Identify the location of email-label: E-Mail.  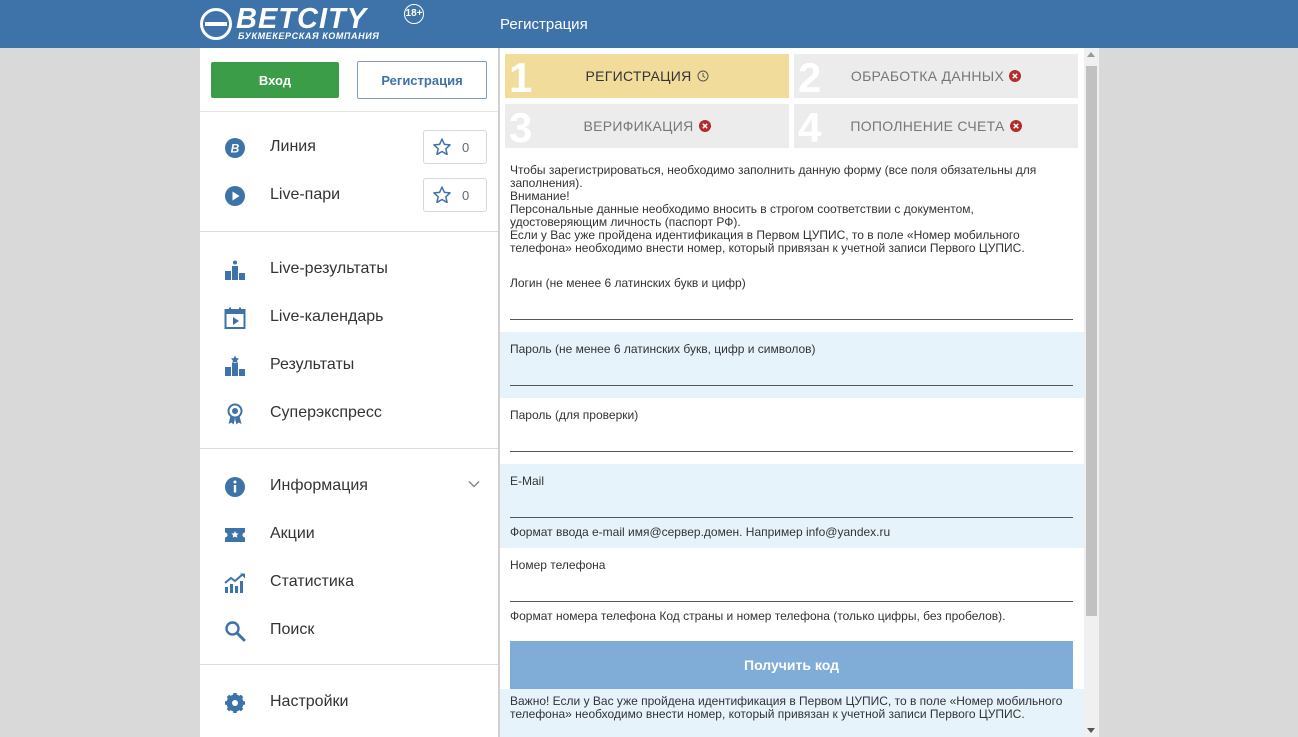
(527, 481).